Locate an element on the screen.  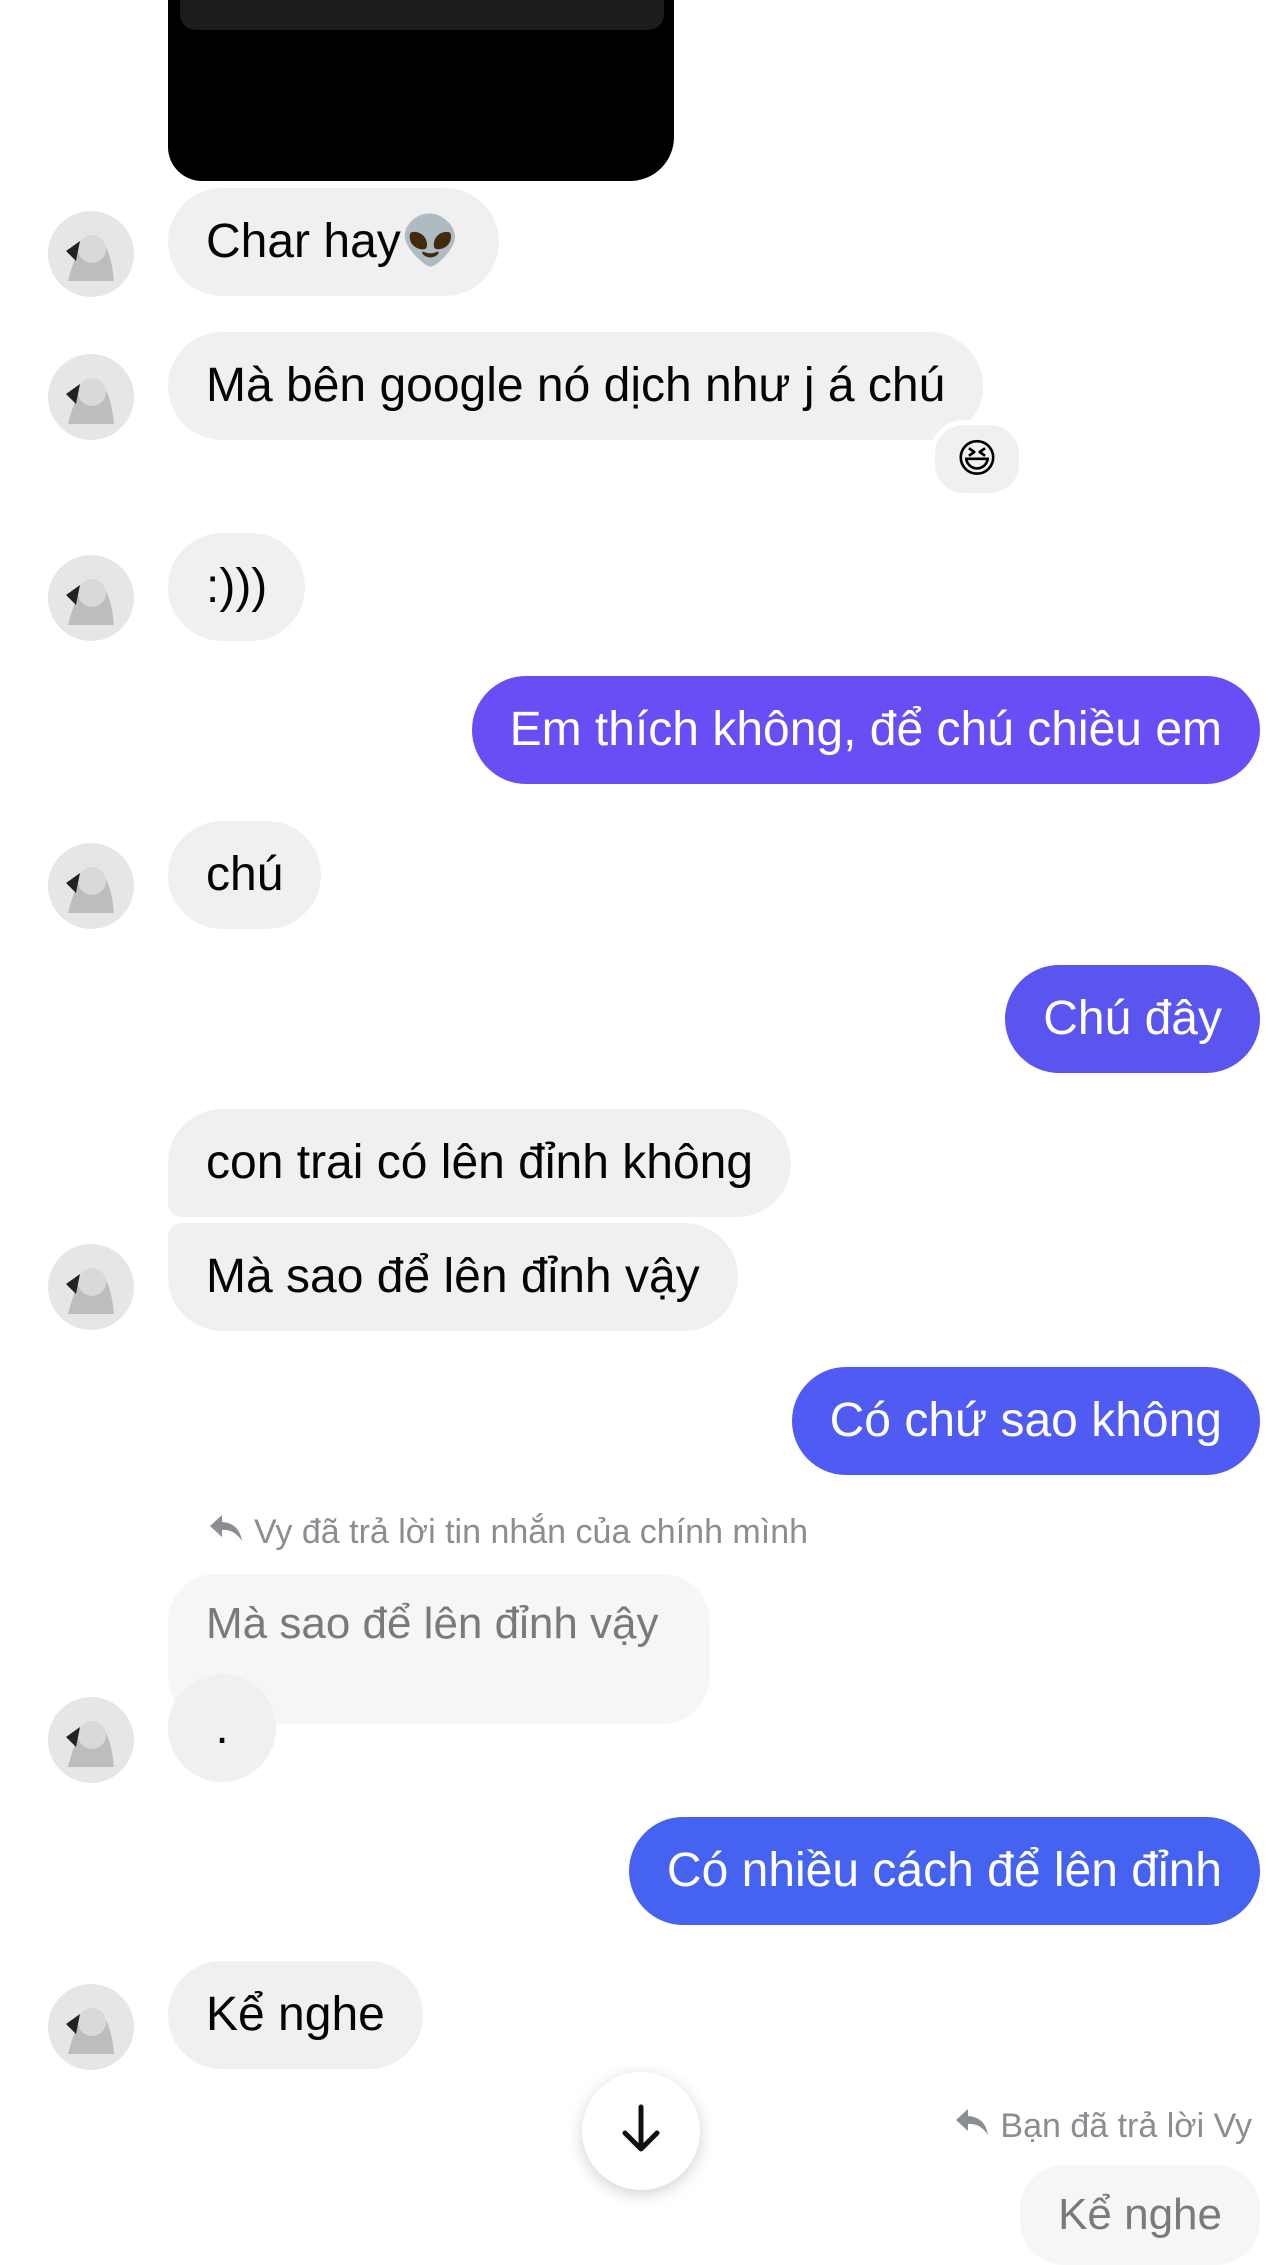
message-bubble: :))) is located at coordinates (237, 587).